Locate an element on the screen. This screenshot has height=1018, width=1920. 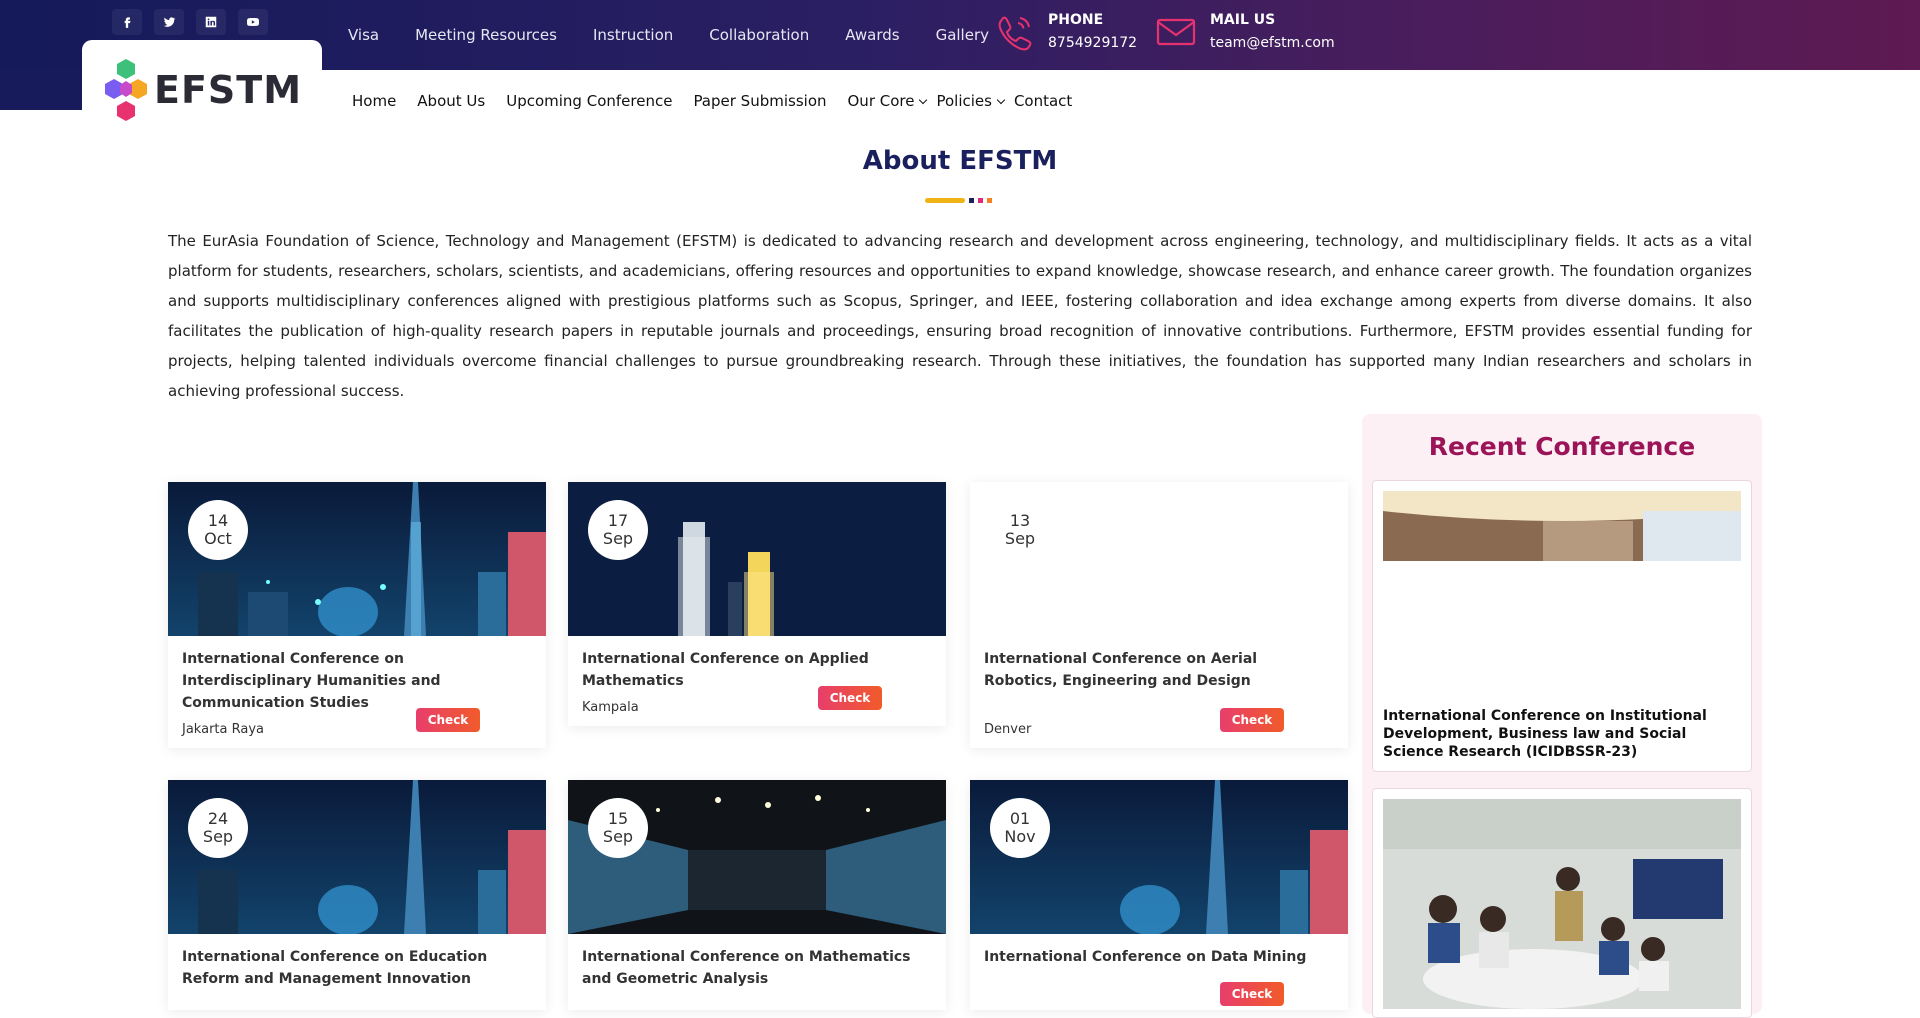
phone-contact: PHONE 8754929172 is located at coordinates (1065, 32).